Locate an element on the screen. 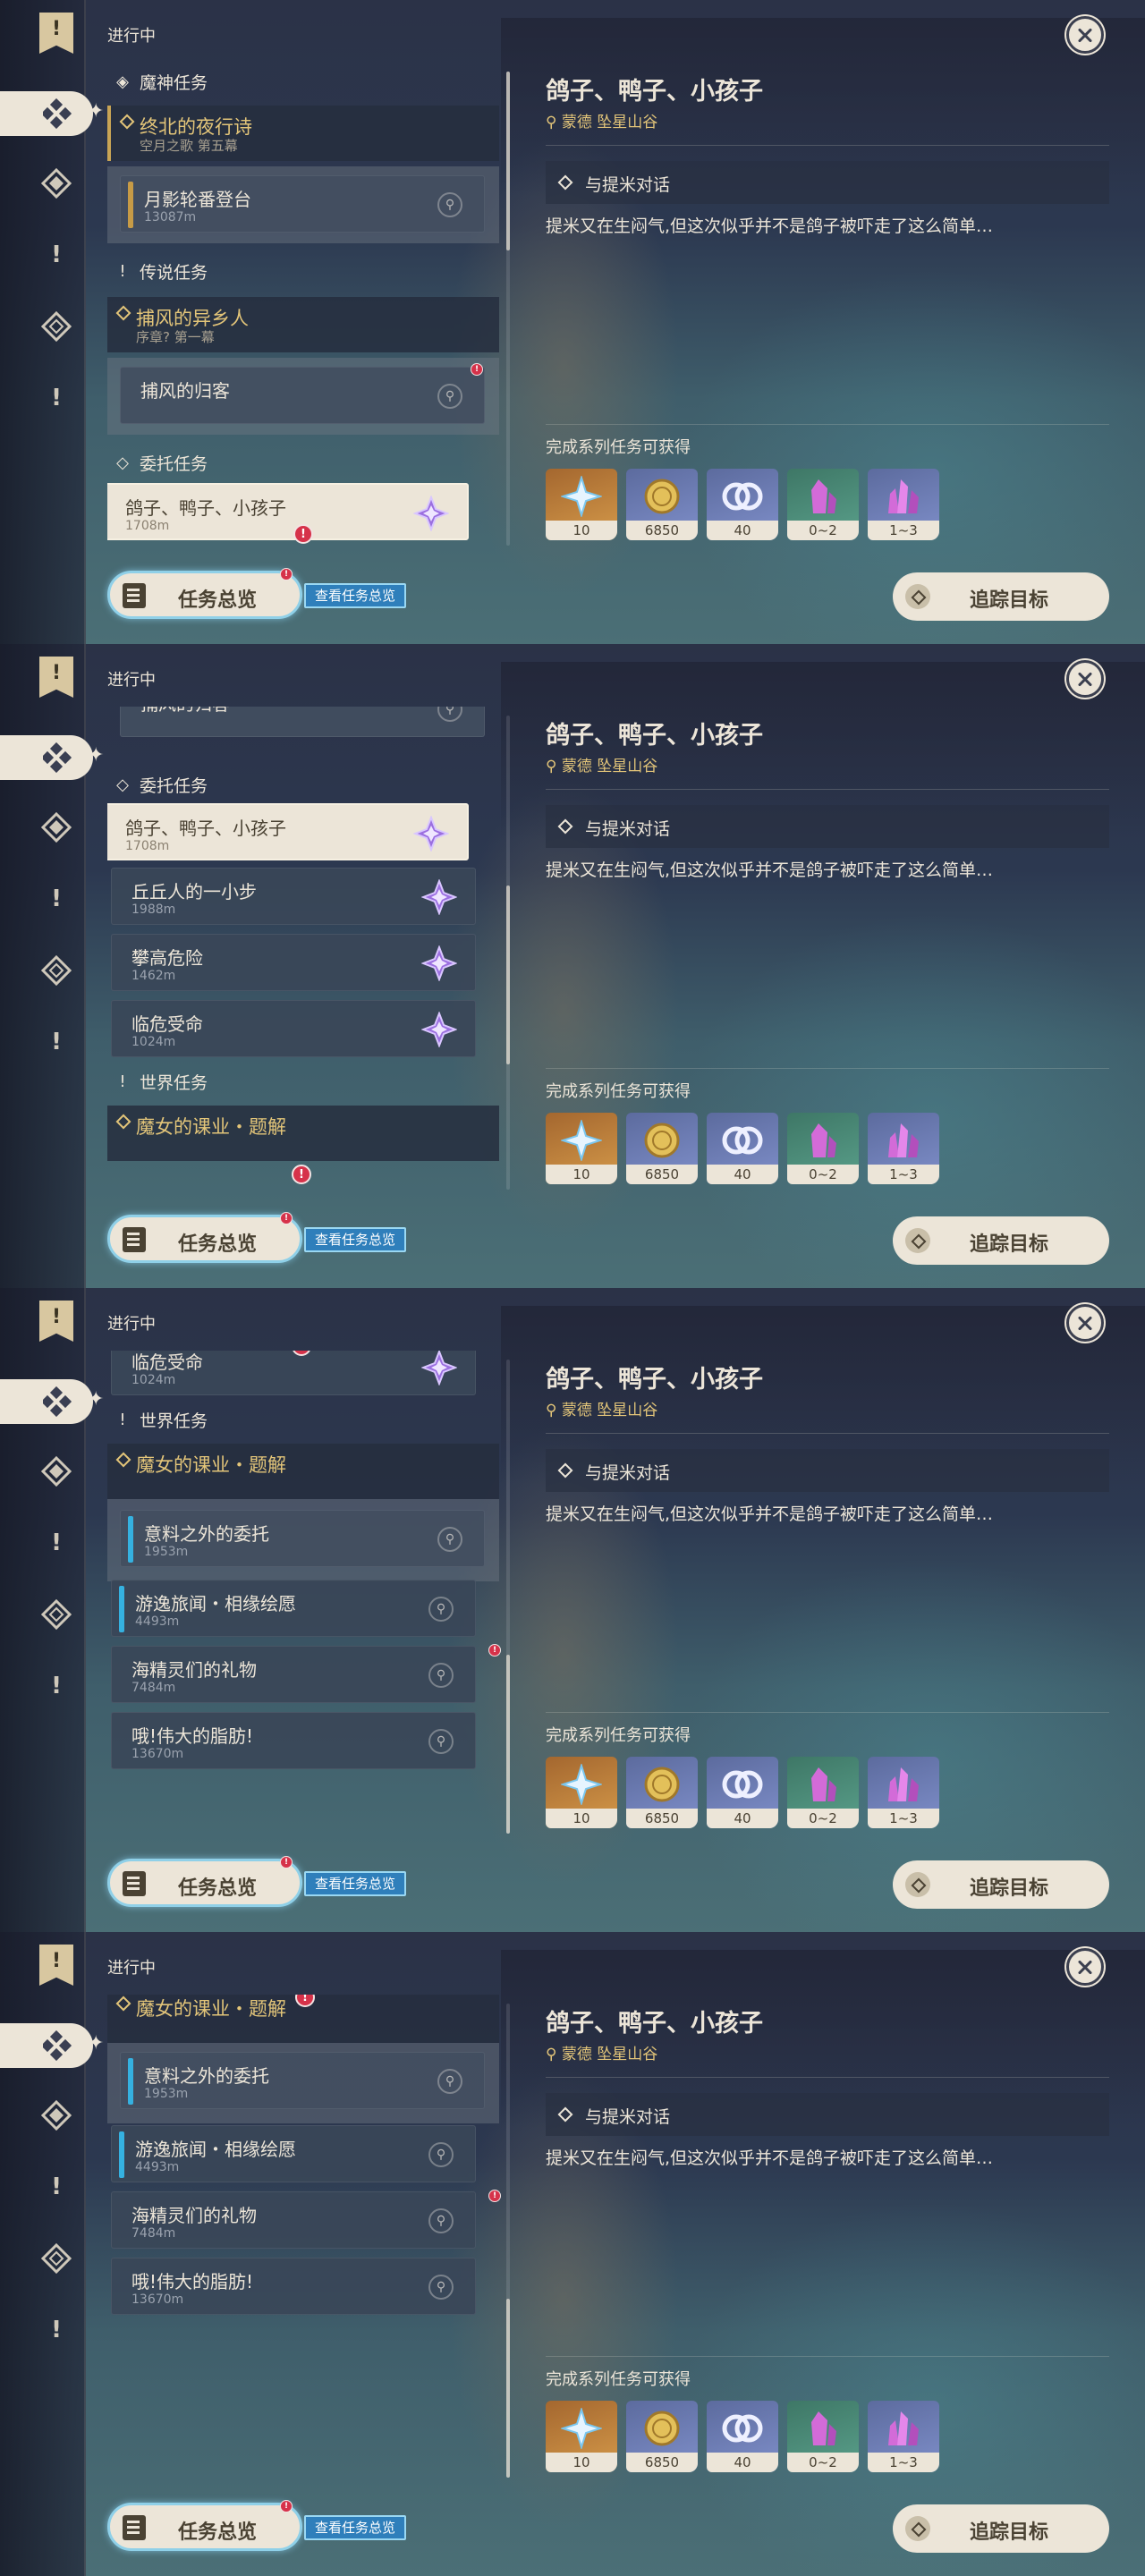 This screenshot has height=2576, width=1145. quest-card: 攀高危险 1462m is located at coordinates (293, 962).